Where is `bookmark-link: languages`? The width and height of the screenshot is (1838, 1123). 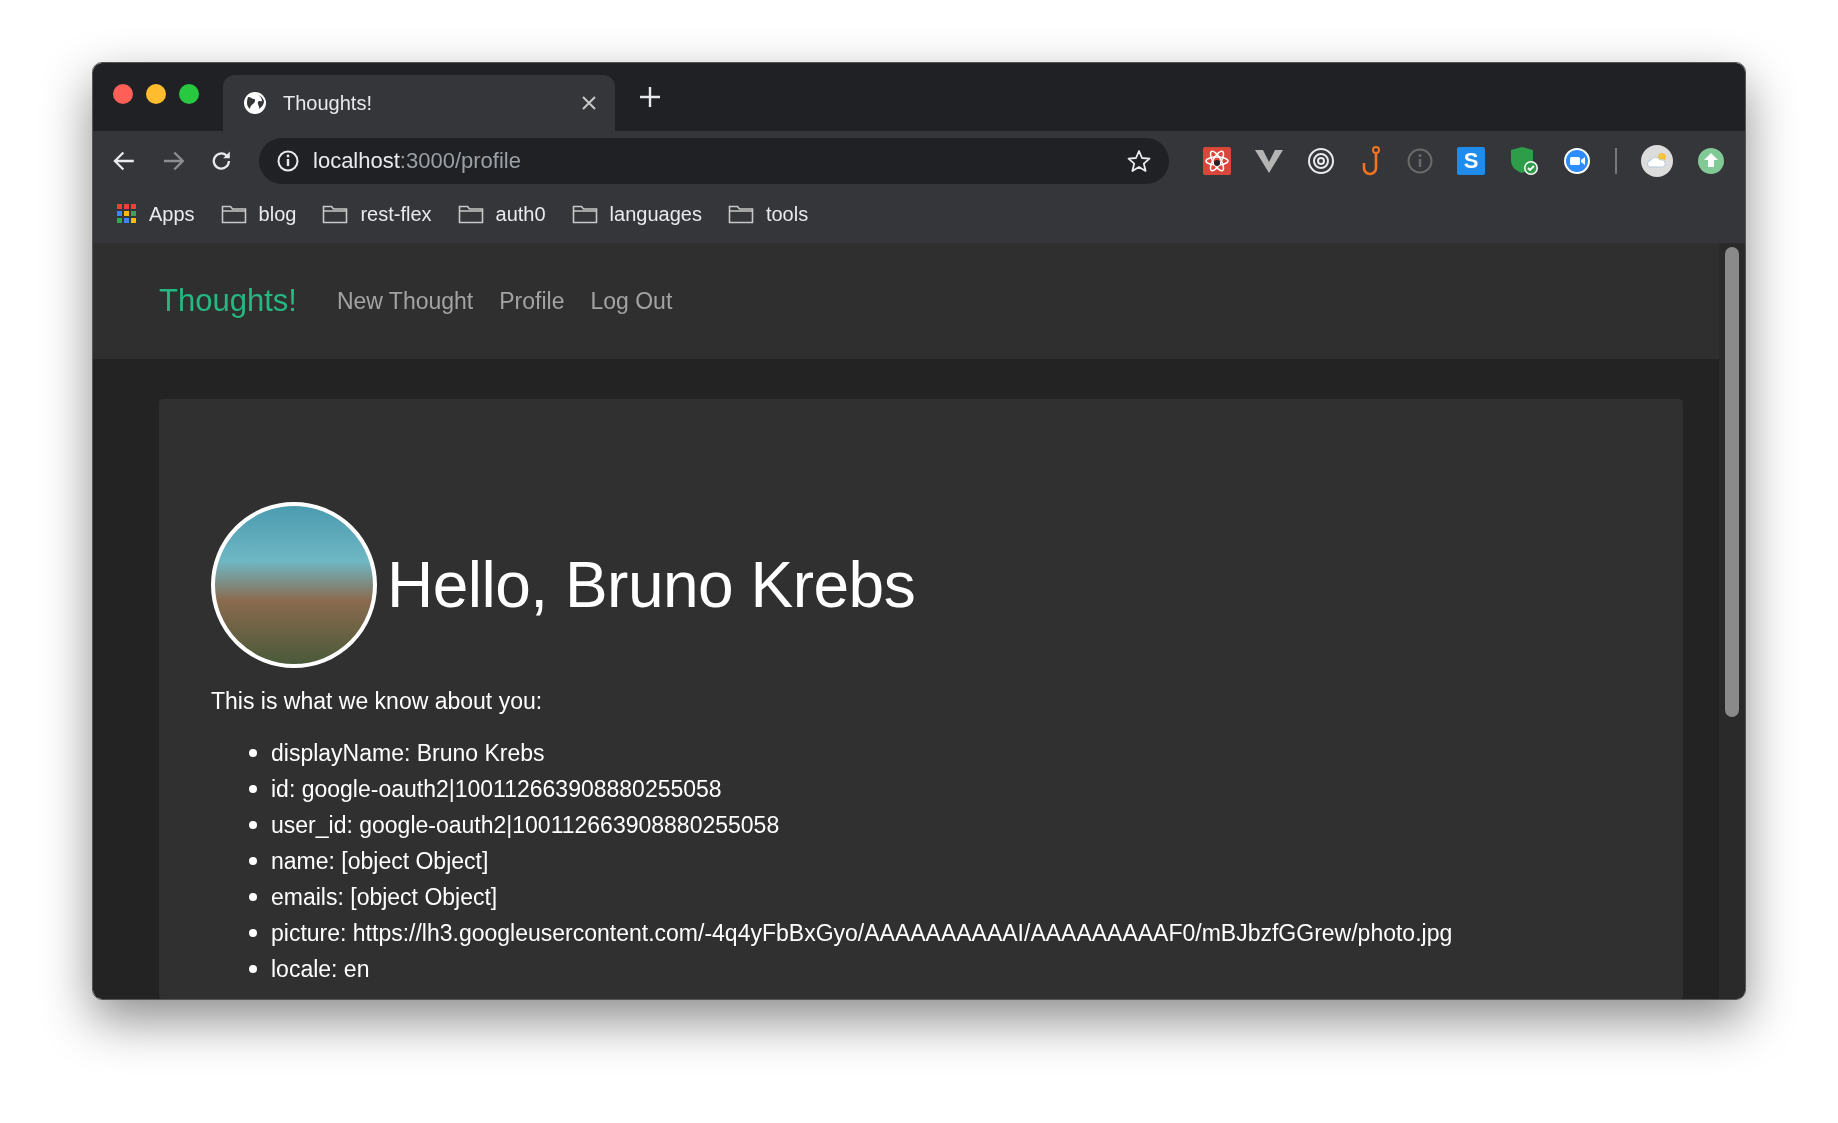
bookmark-link: languages is located at coordinates (655, 214).